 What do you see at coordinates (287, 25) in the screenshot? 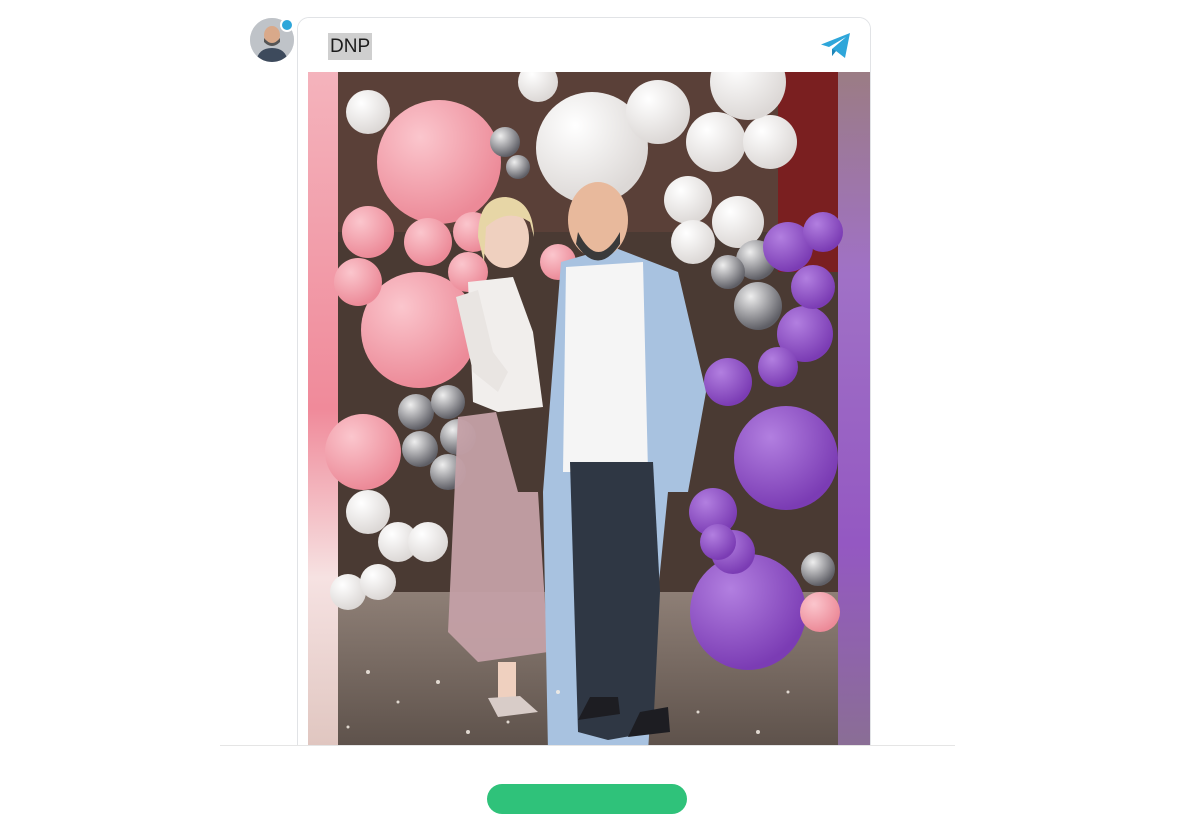
I see `online-badge` at bounding box center [287, 25].